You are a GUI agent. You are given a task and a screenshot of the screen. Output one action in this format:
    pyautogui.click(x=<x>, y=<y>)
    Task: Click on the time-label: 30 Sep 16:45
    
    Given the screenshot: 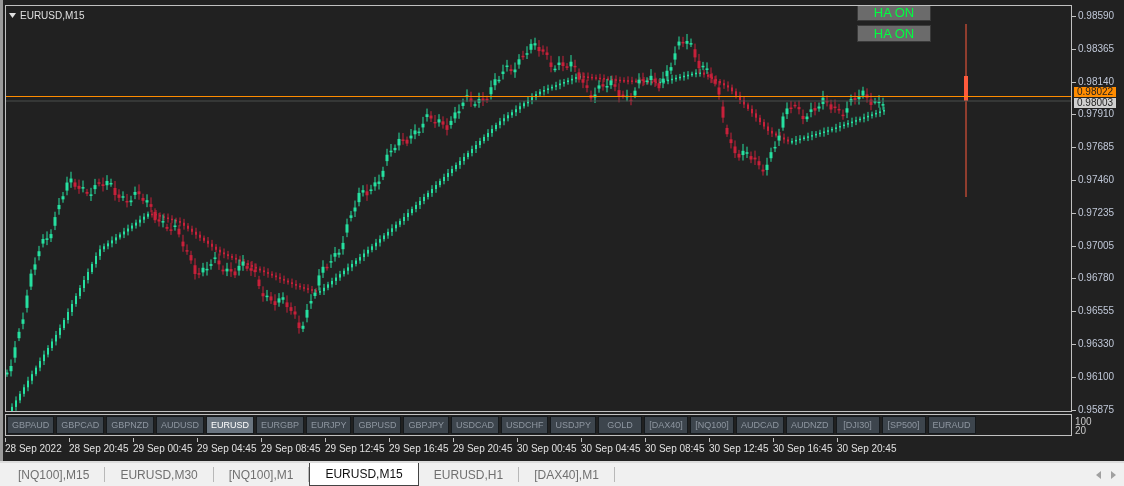 What is the action you would take?
    pyautogui.click(x=803, y=448)
    